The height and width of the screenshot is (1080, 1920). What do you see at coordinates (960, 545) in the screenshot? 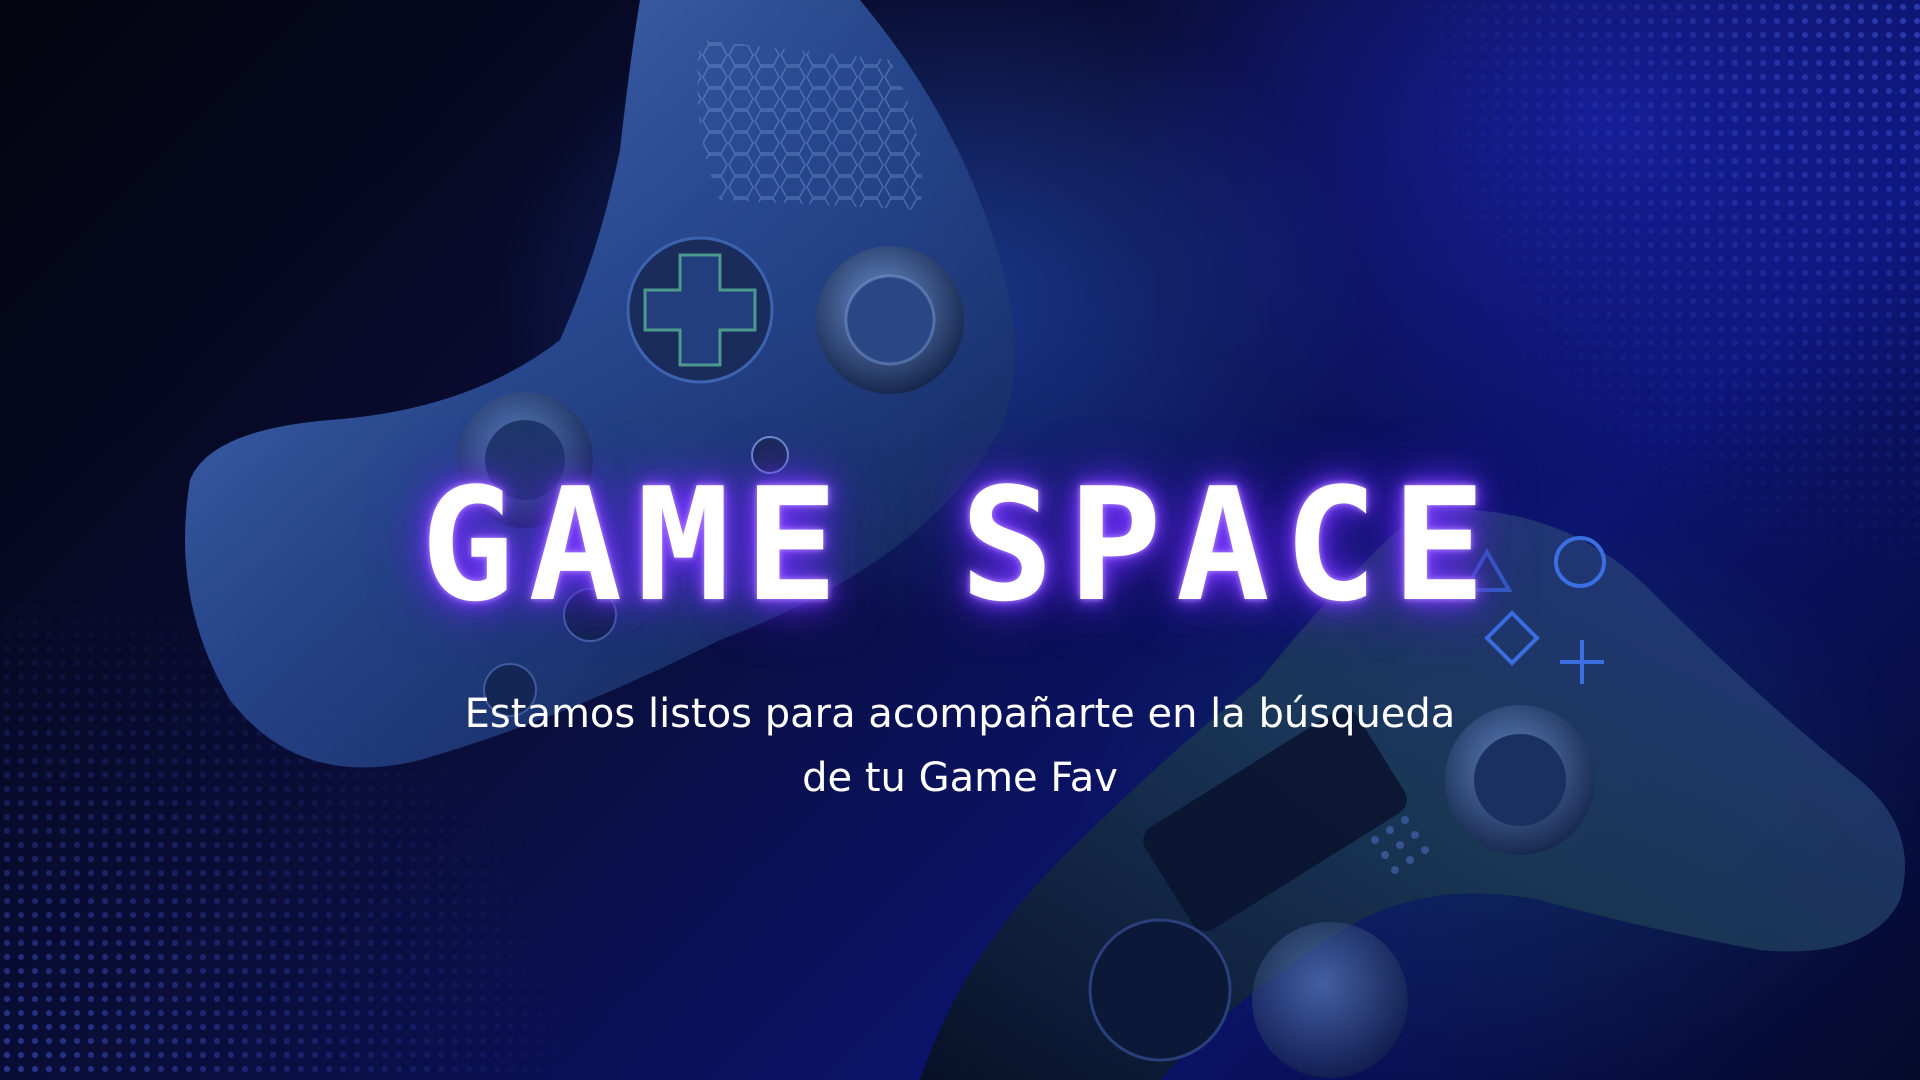
I see `hero-title: GAME SPACE` at bounding box center [960, 545].